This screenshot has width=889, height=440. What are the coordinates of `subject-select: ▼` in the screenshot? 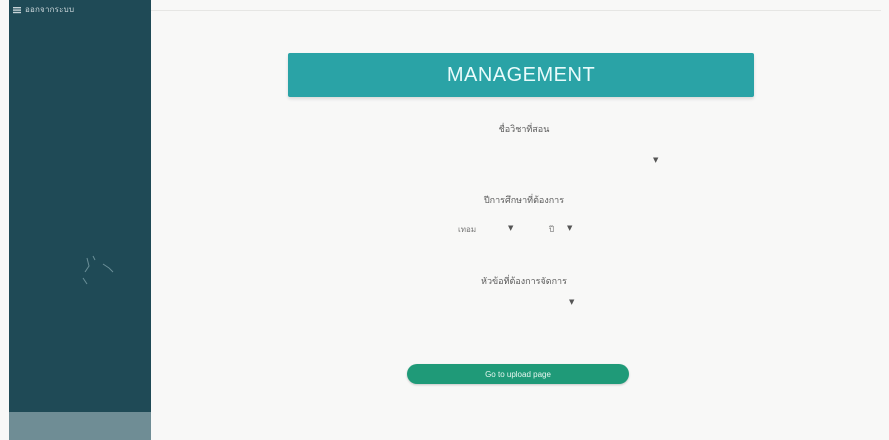 It's located at (655, 160).